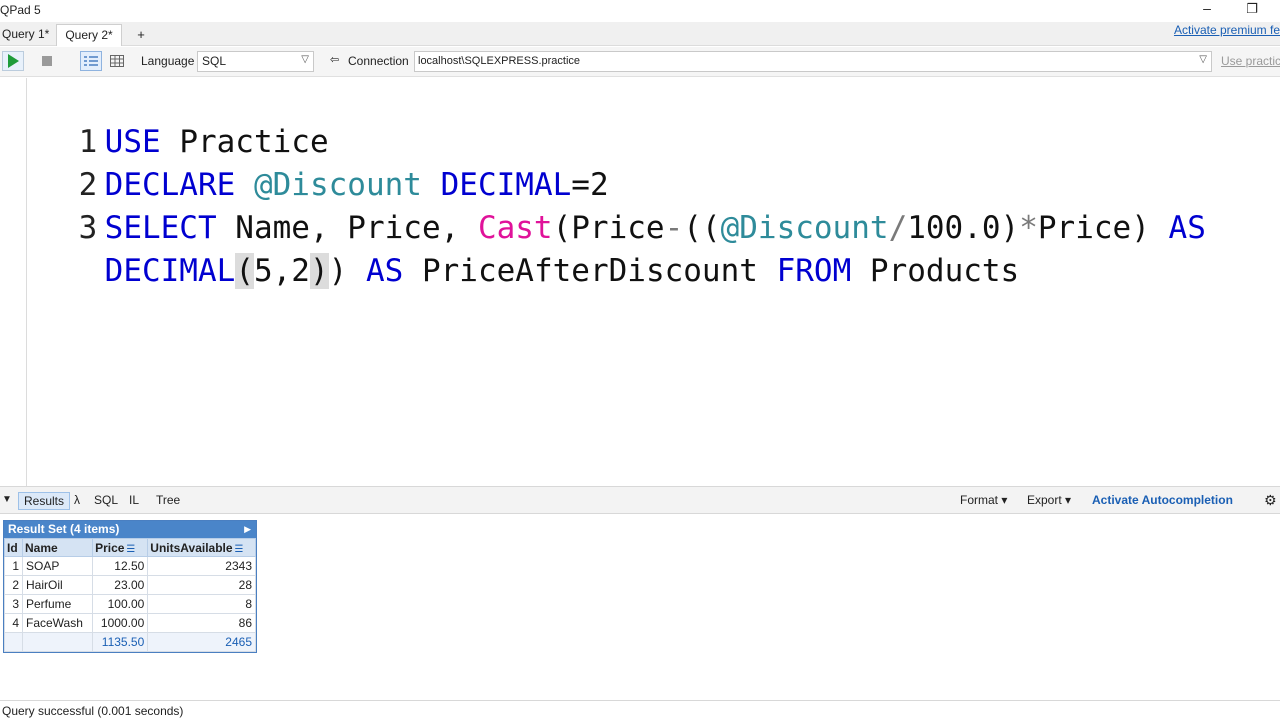 This screenshot has height=720, width=1280. I want to click on tab-query-2: Query 2*, so click(89, 35).